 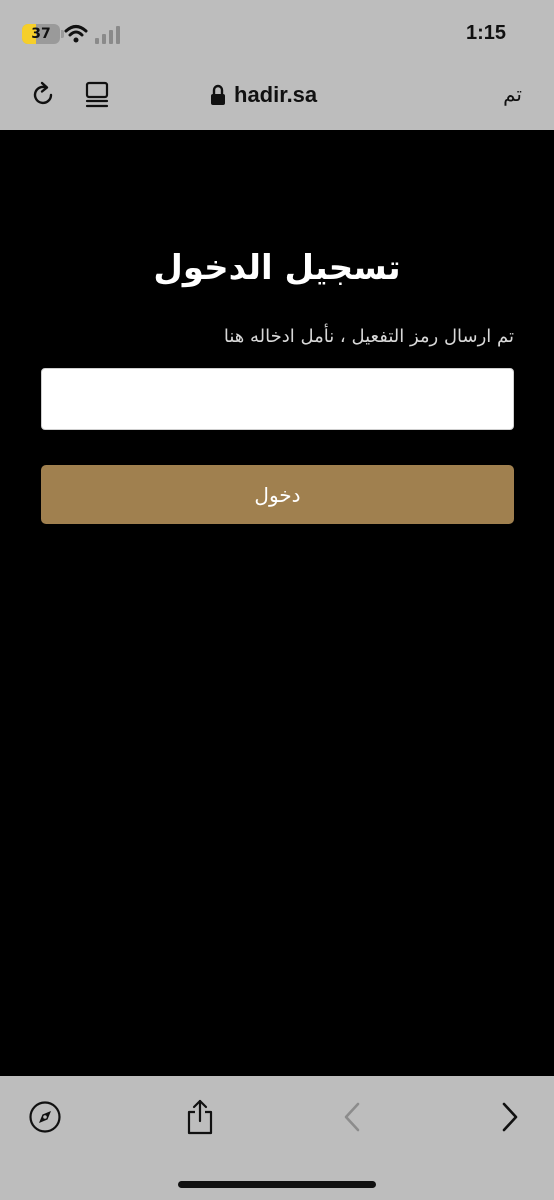 I want to click on battery-indicator: 37, so click(x=41, y=34).